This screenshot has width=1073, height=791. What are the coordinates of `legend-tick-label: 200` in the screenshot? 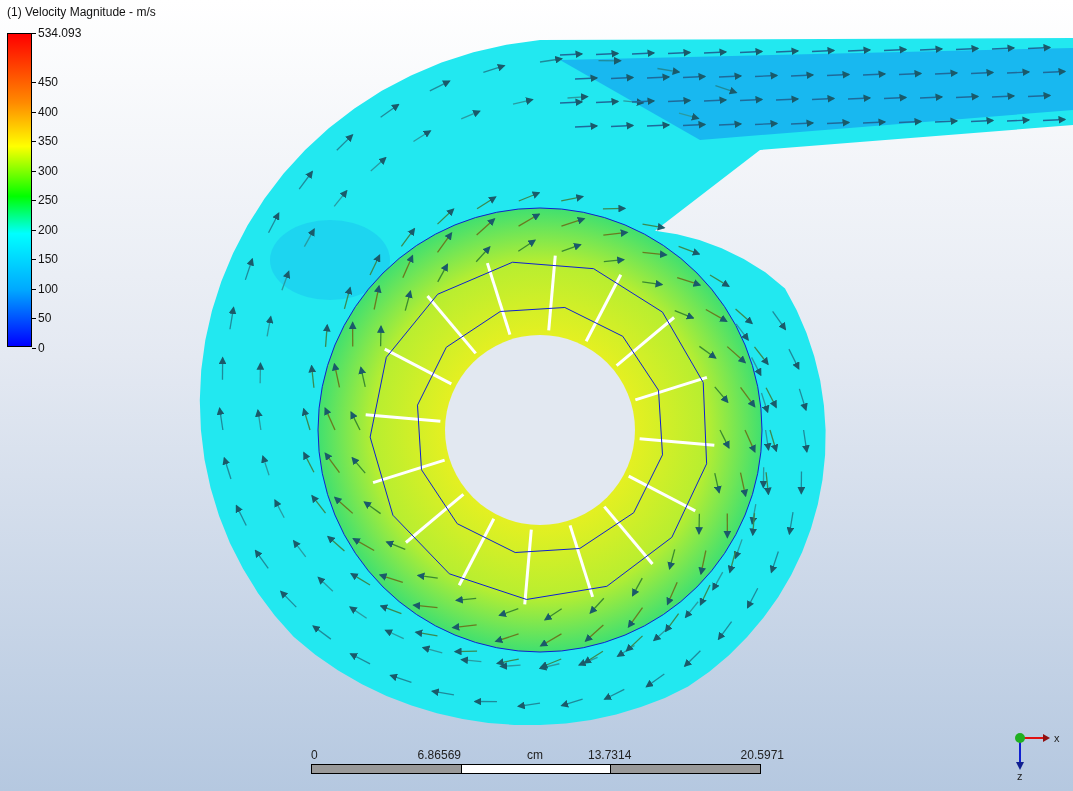 It's located at (57, 229).